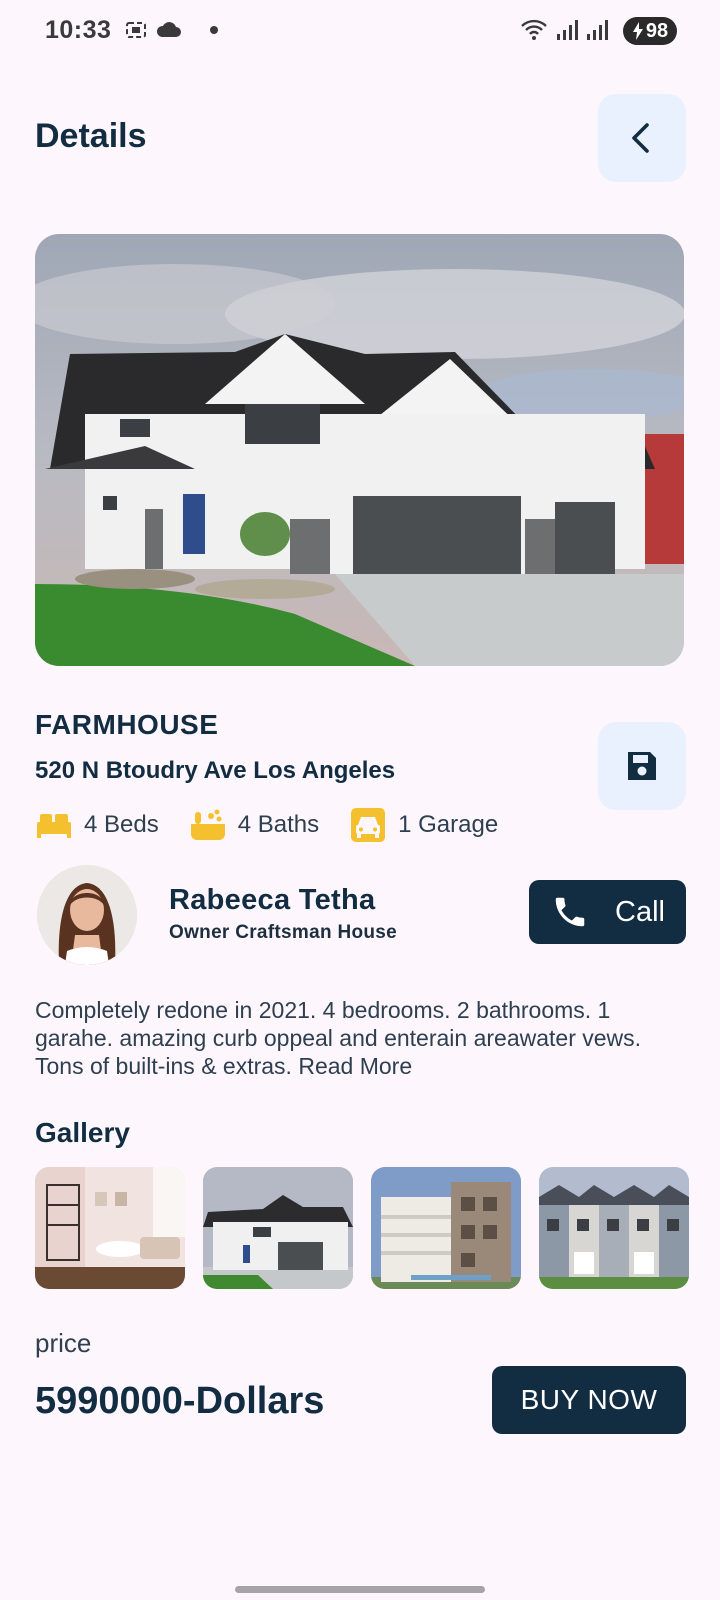  Describe the element at coordinates (589, 1400) in the screenshot. I see `buy-now-button: BUY NOW` at that location.